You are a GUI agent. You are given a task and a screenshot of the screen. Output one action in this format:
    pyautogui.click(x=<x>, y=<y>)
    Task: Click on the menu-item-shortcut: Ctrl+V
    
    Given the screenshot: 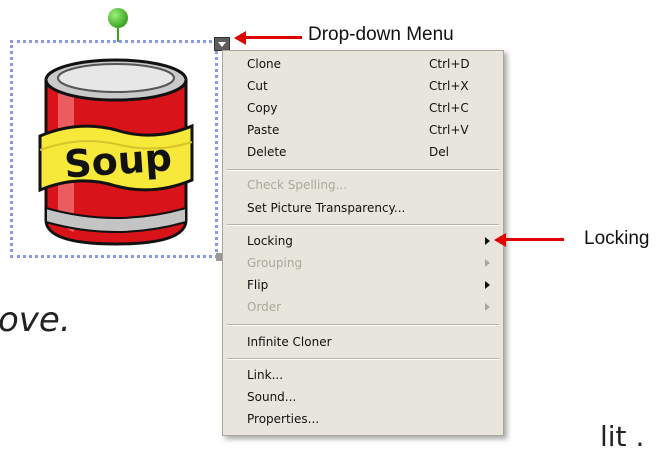 What is the action you would take?
    pyautogui.click(x=449, y=130)
    